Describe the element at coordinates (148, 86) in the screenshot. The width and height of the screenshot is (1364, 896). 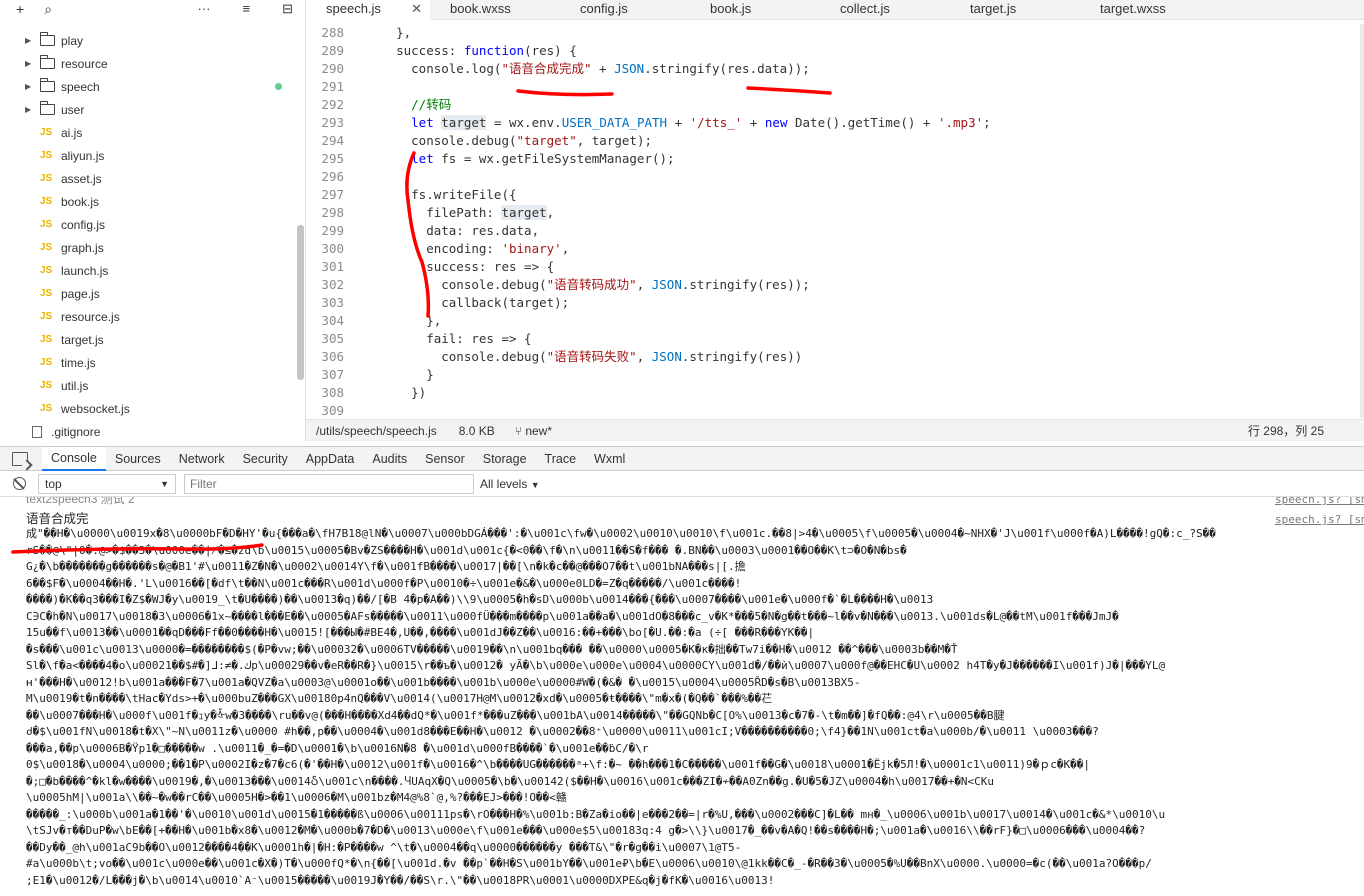
I see `file-tree-item: ▶ speech` at that location.